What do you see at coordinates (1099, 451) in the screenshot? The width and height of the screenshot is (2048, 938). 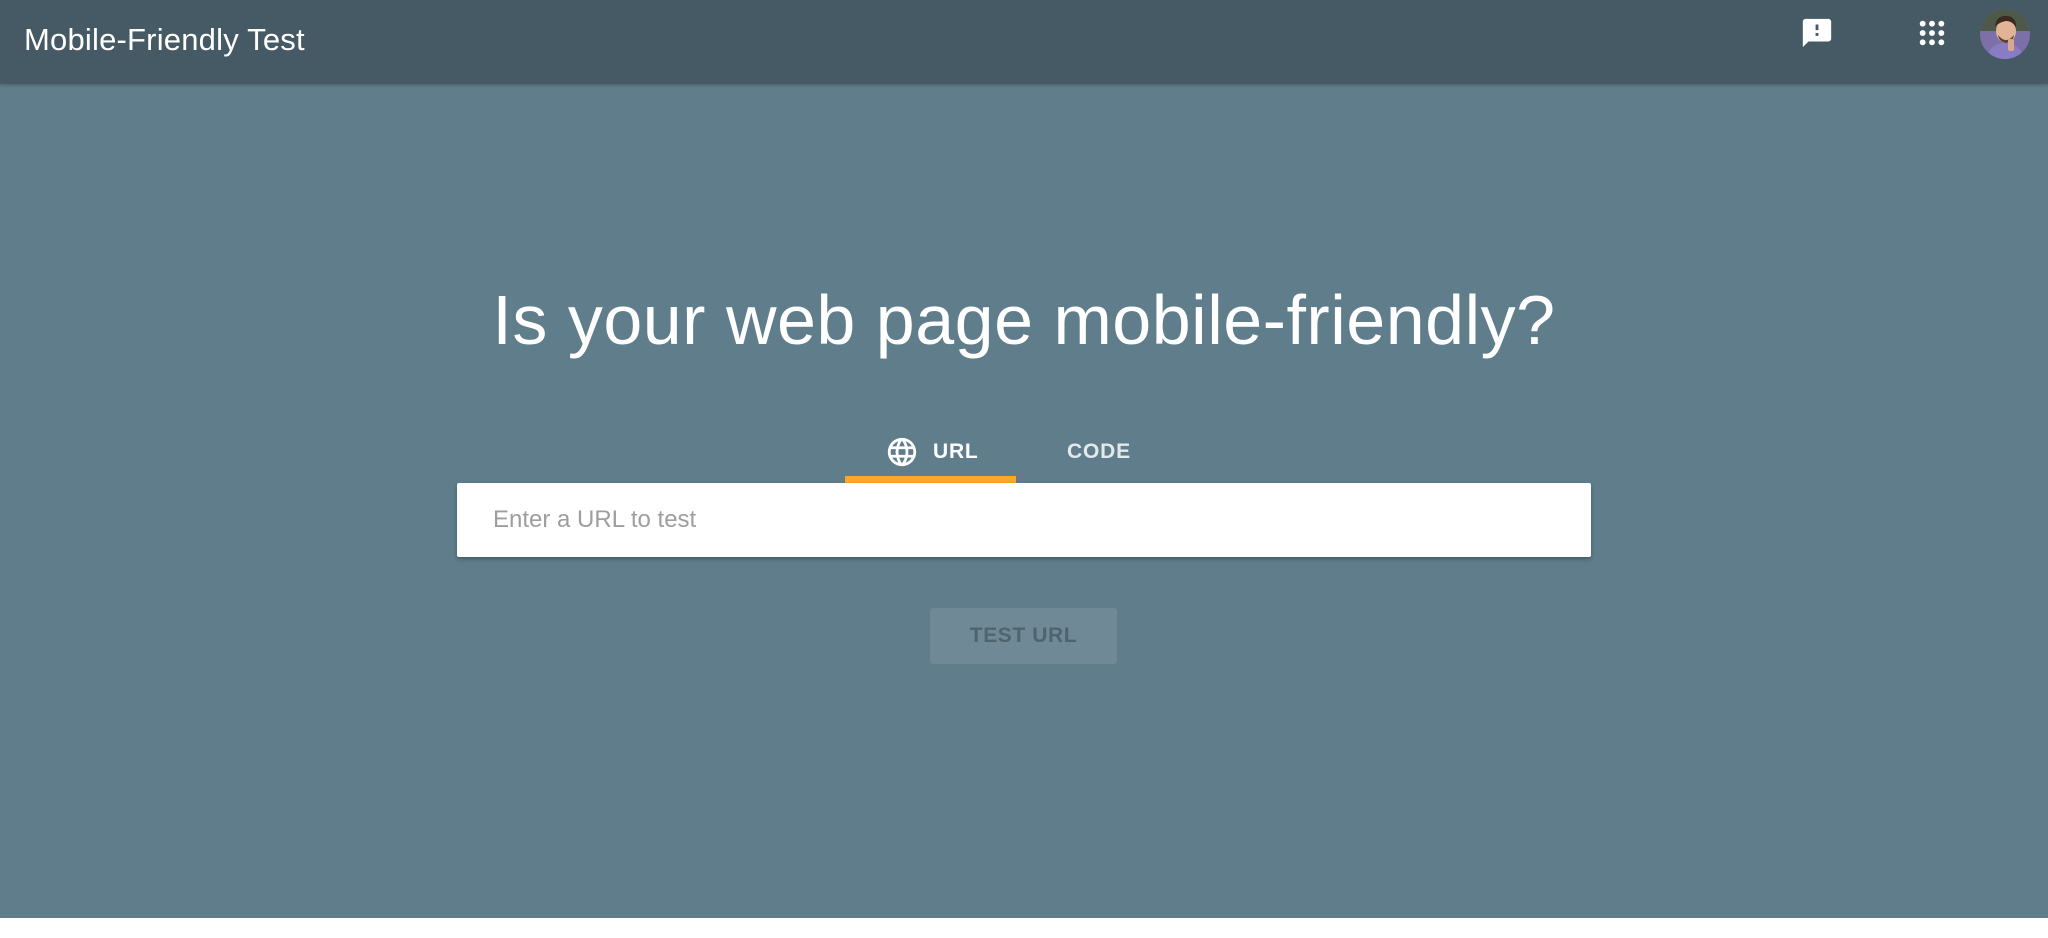 I see `tab-code-label: CODE` at bounding box center [1099, 451].